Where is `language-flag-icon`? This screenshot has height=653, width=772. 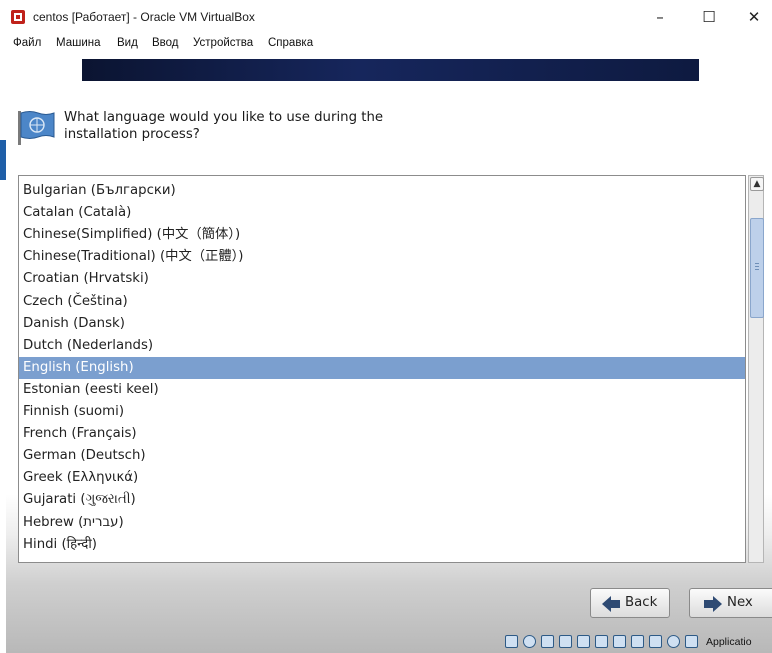 language-flag-icon is located at coordinates (36, 128).